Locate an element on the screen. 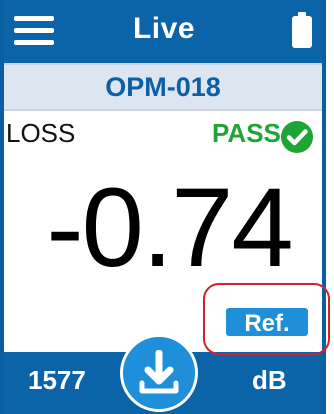  measurement-label: LOSS is located at coordinates (41, 133).